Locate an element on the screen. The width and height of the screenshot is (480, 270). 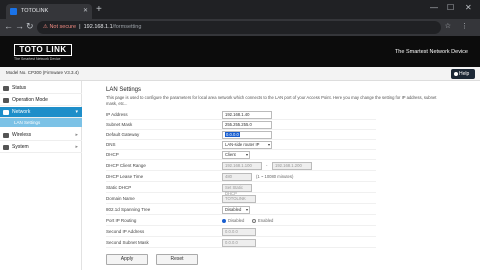
logo: TOTO LINK is located at coordinates (43, 50).